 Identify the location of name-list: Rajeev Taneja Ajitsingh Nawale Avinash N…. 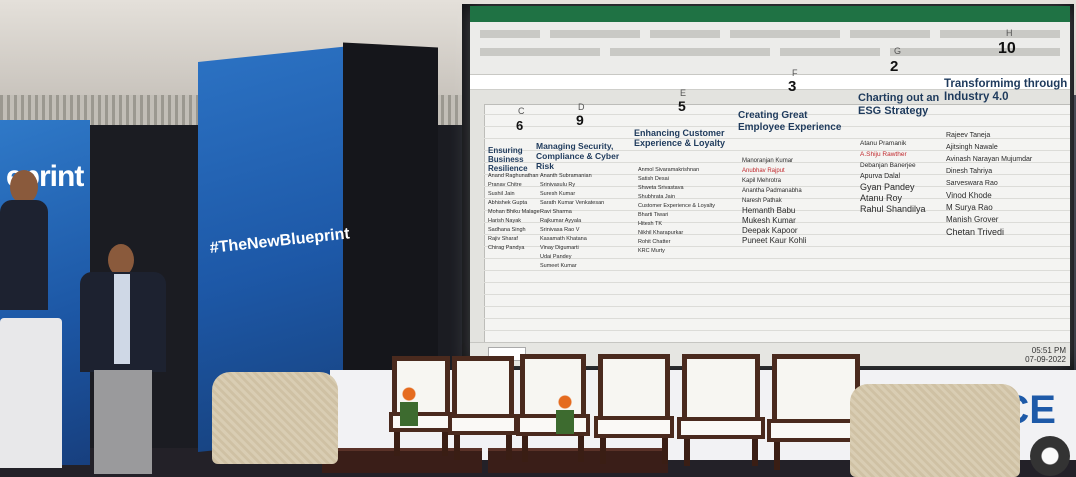
(989, 184).